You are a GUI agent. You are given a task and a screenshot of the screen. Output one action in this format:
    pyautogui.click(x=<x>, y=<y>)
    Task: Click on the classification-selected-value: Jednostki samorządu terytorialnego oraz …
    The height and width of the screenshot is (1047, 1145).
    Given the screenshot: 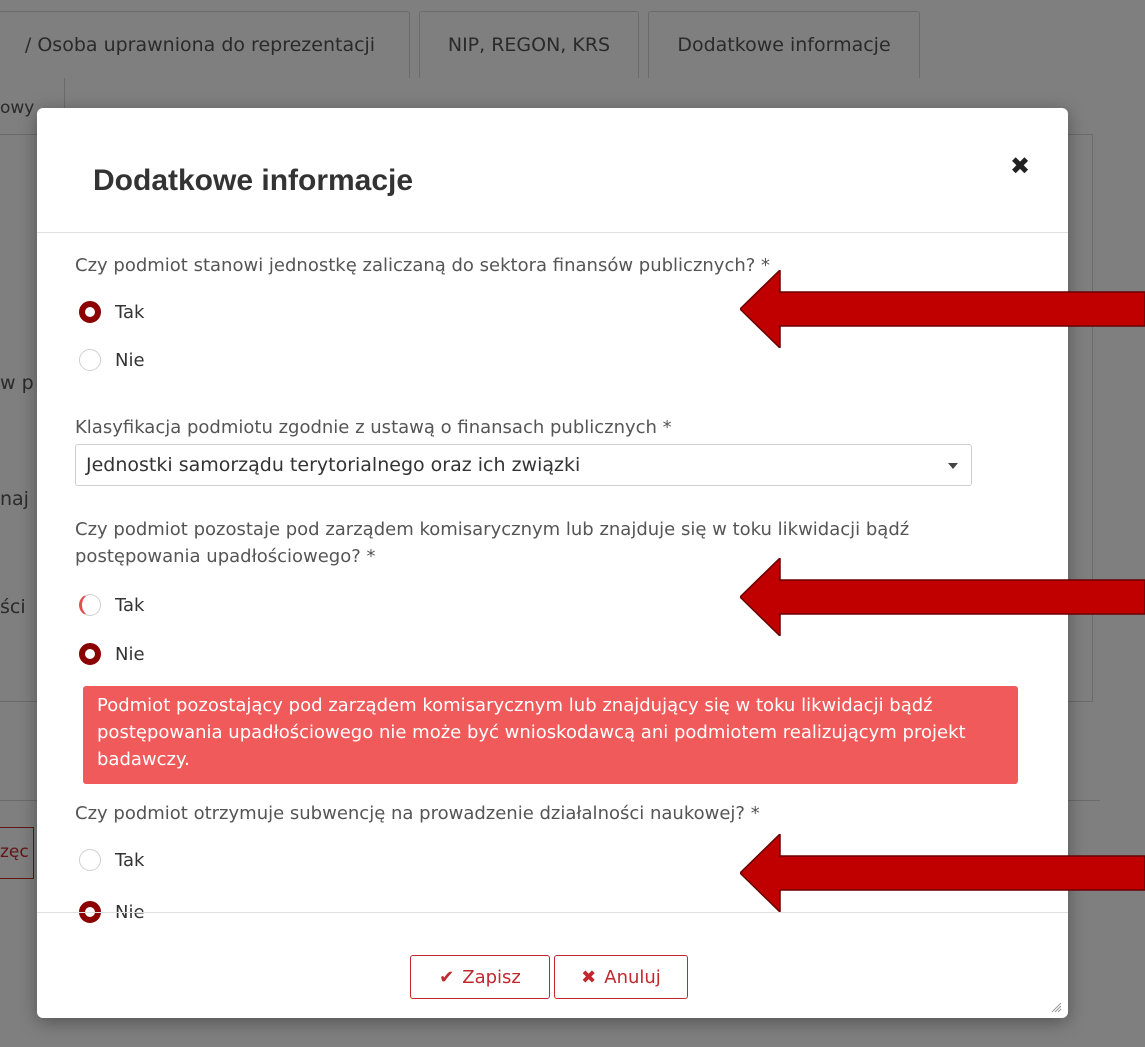 What is the action you would take?
    pyautogui.click(x=333, y=465)
    